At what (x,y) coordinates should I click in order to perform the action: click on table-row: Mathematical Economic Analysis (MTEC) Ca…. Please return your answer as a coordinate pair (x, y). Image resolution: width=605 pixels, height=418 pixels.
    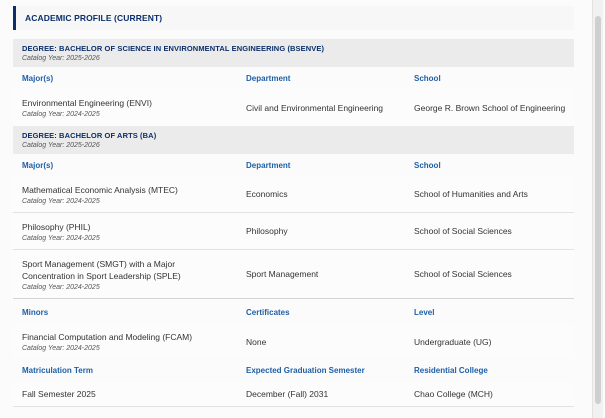
    Looking at the image, I should click on (293, 194).